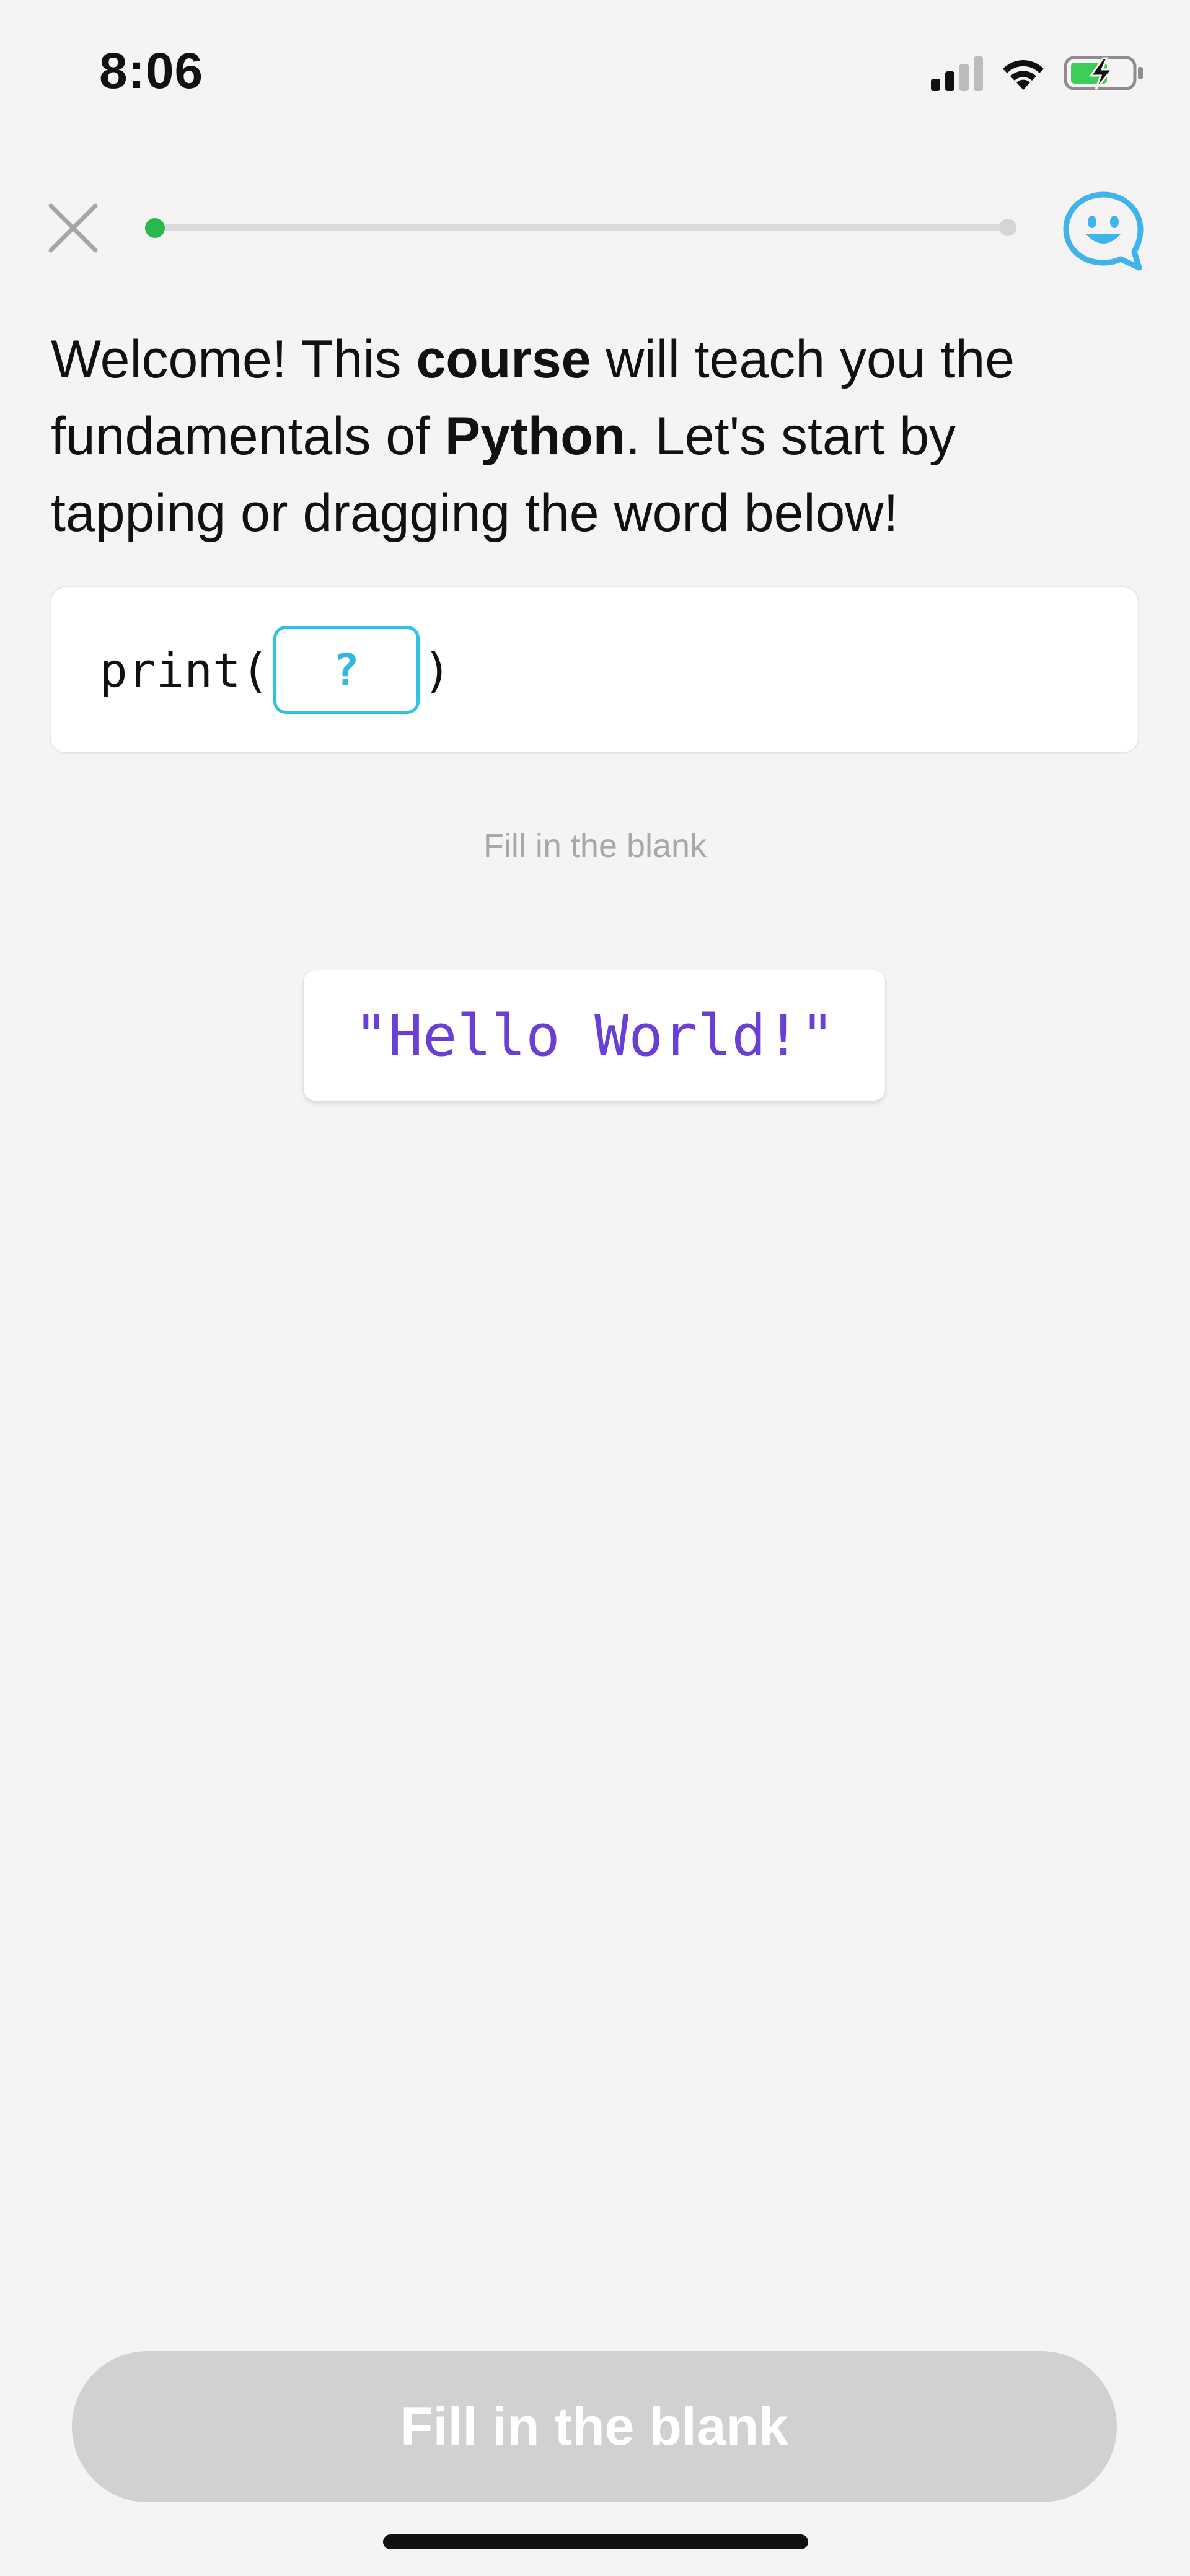  Describe the element at coordinates (582, 228) in the screenshot. I see `lesson-progress-bar` at that location.